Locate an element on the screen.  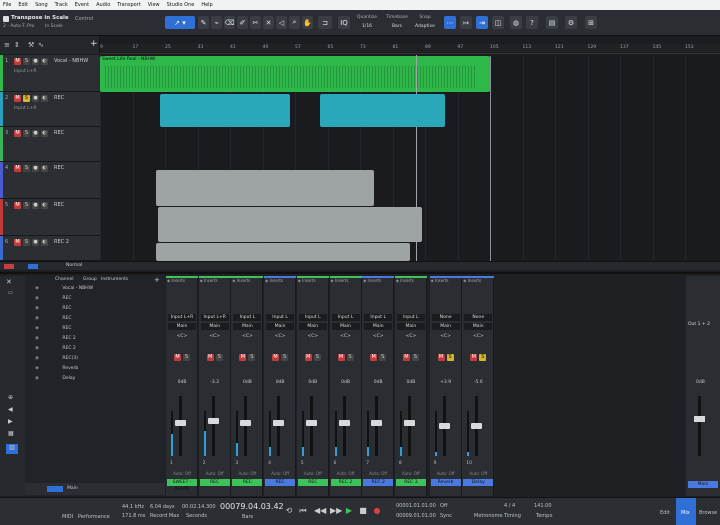
split-screen-button: ⊐ is located at coordinates (325, 22).